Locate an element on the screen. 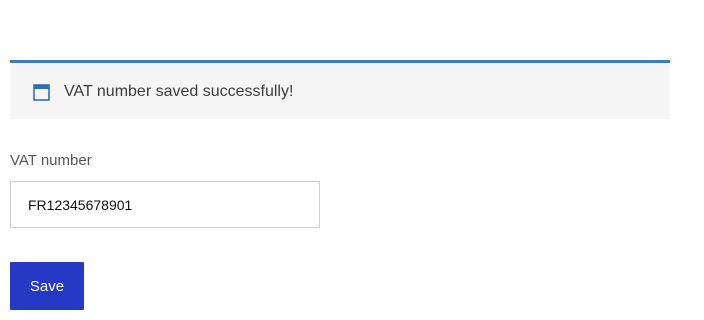 Image resolution: width=704 pixels, height=320 pixels. vat-number-label: VAT number is located at coordinates (51, 160).